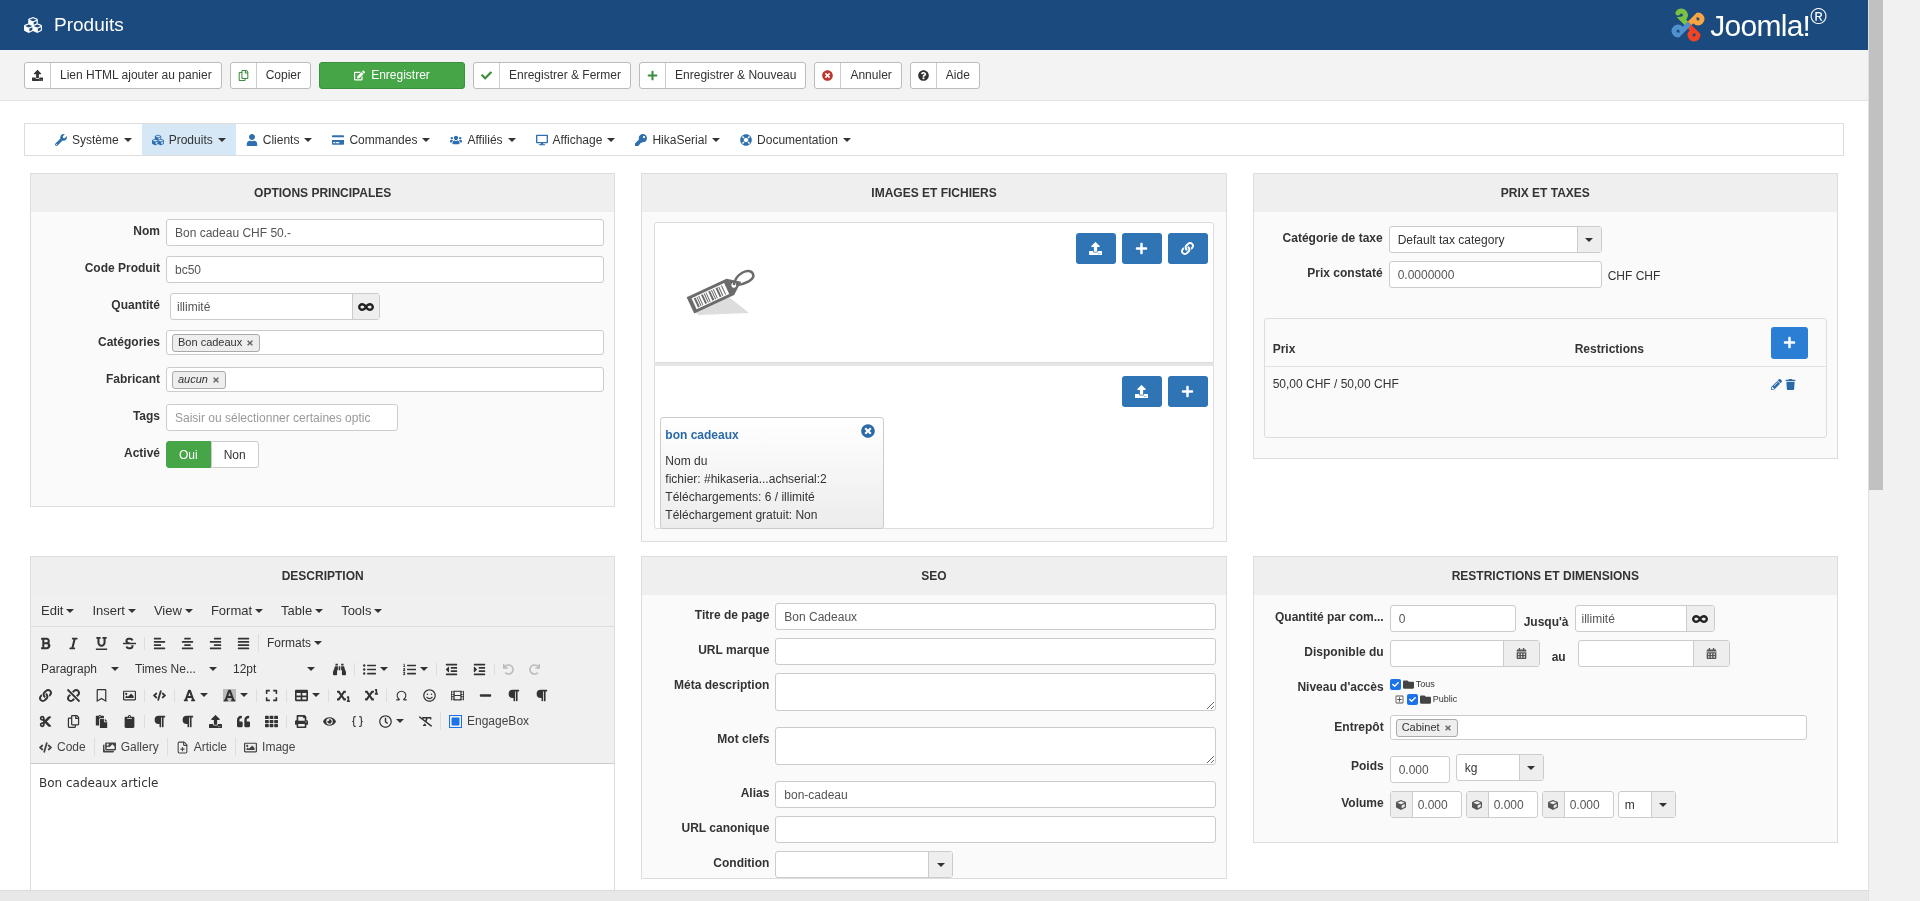 This screenshot has height=901, width=1920. Describe the element at coordinates (215, 643) in the screenshot. I see `align-right-icon` at that location.